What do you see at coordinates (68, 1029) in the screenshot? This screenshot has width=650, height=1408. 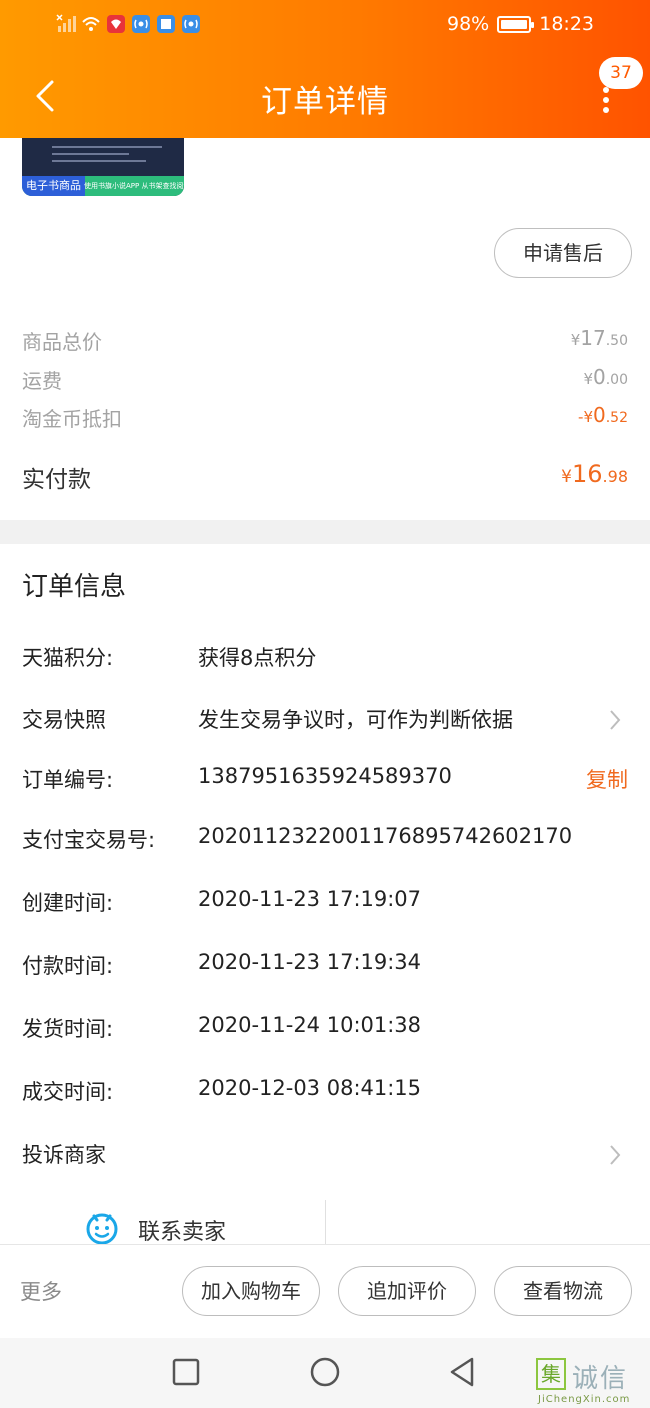 I see `shipped-time-label: 发货时间:` at bounding box center [68, 1029].